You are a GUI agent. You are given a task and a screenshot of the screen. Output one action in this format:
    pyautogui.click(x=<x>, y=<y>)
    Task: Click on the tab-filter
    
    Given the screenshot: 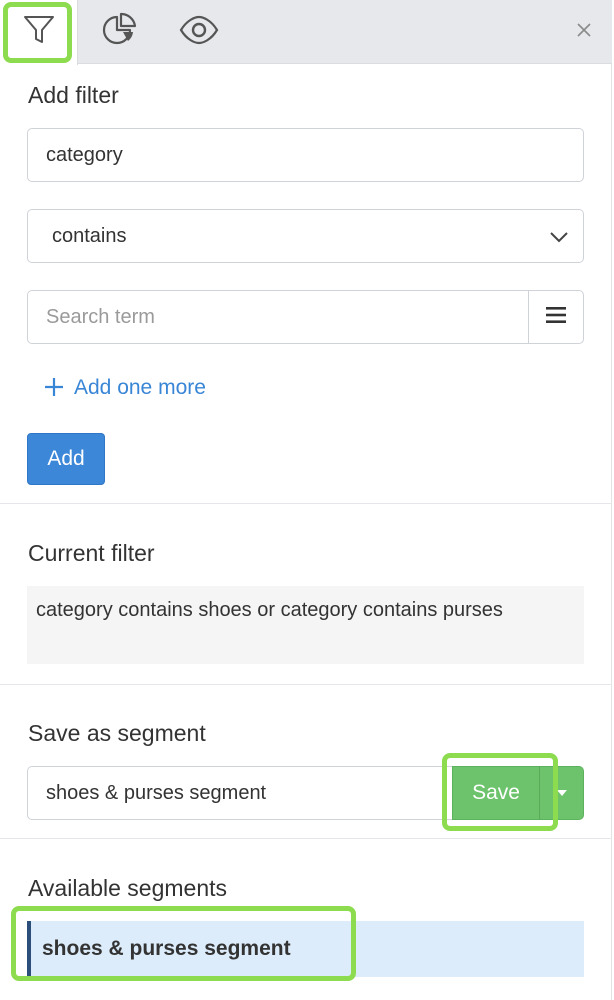 What is the action you would take?
    pyautogui.click(x=39, y=32)
    